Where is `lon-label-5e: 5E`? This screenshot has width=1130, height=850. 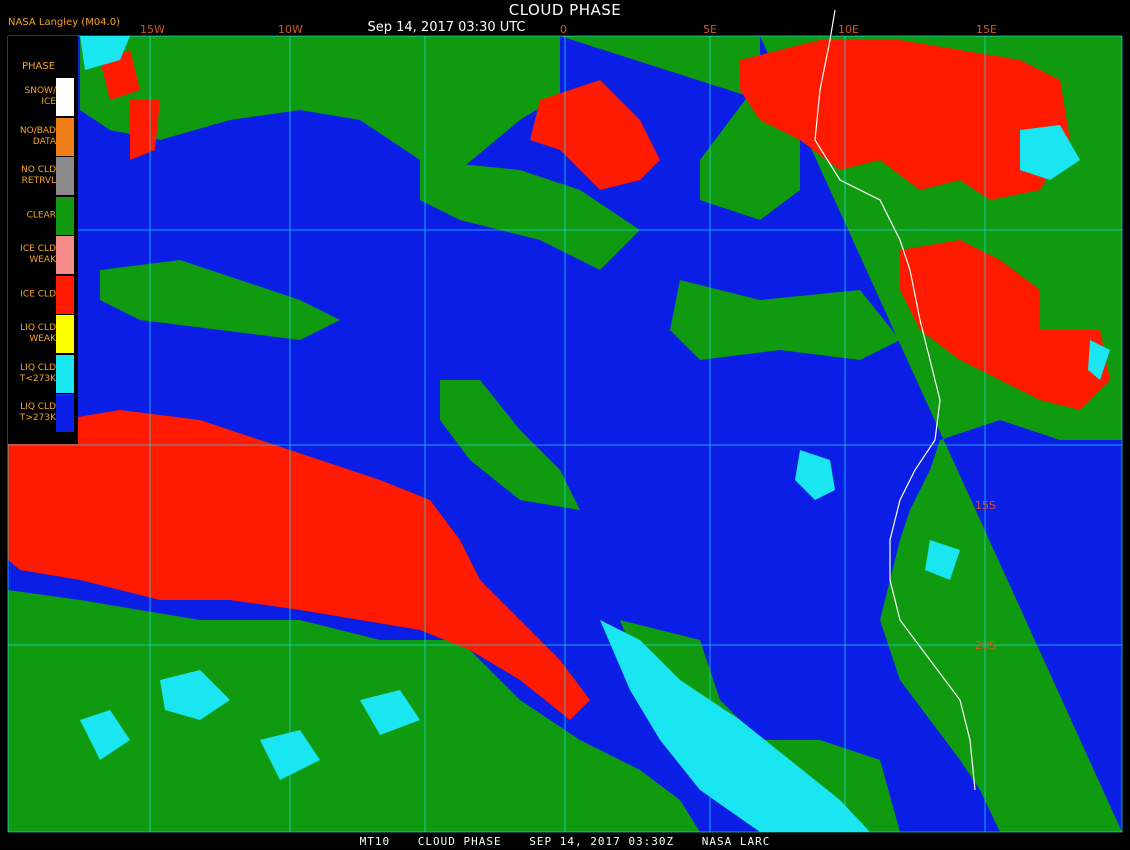
lon-label-5e: 5E is located at coordinates (710, 29).